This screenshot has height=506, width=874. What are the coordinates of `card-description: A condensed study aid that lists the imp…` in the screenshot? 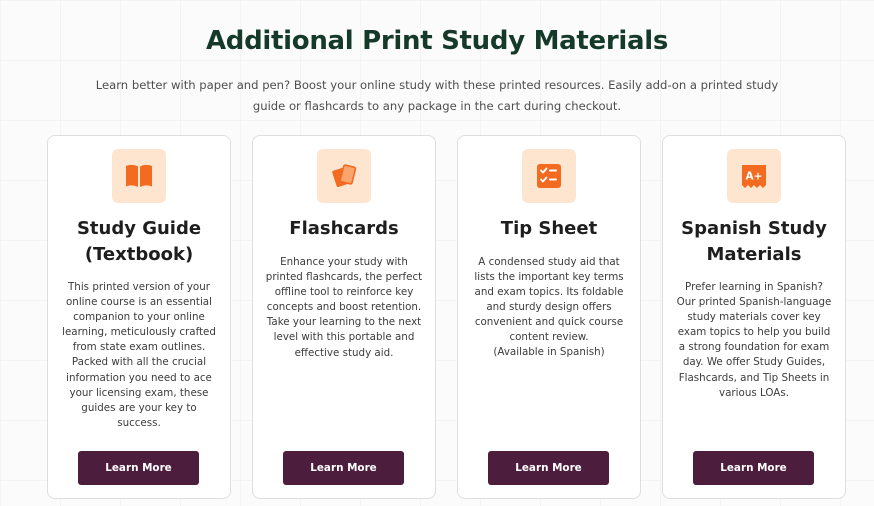 It's located at (549, 300).